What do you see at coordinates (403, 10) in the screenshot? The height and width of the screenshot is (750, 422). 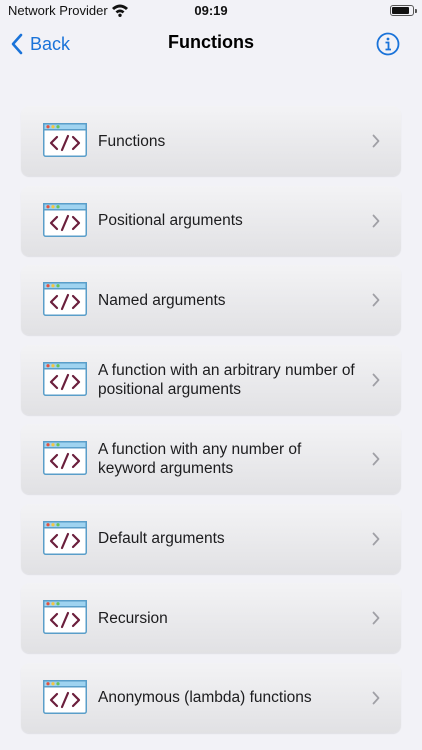 I see `battery-icon` at bounding box center [403, 10].